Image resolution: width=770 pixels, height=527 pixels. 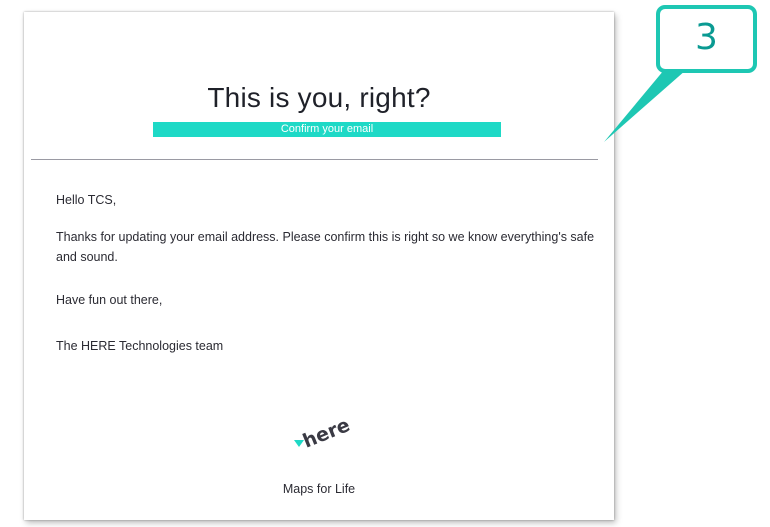 I want to click on tagline: Maps for Life, so click(x=319, y=489).